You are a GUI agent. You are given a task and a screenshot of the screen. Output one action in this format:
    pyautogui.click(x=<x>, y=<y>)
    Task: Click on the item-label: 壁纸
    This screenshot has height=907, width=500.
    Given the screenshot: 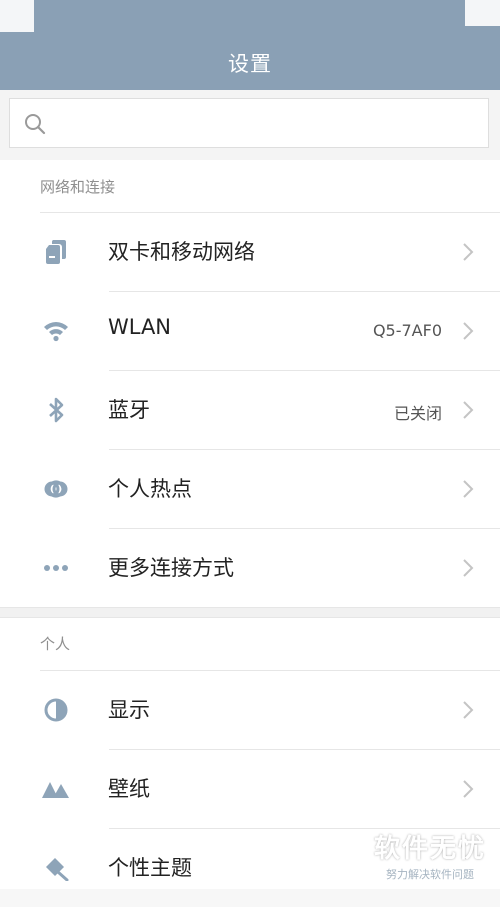 What is the action you would take?
    pyautogui.click(x=129, y=789)
    